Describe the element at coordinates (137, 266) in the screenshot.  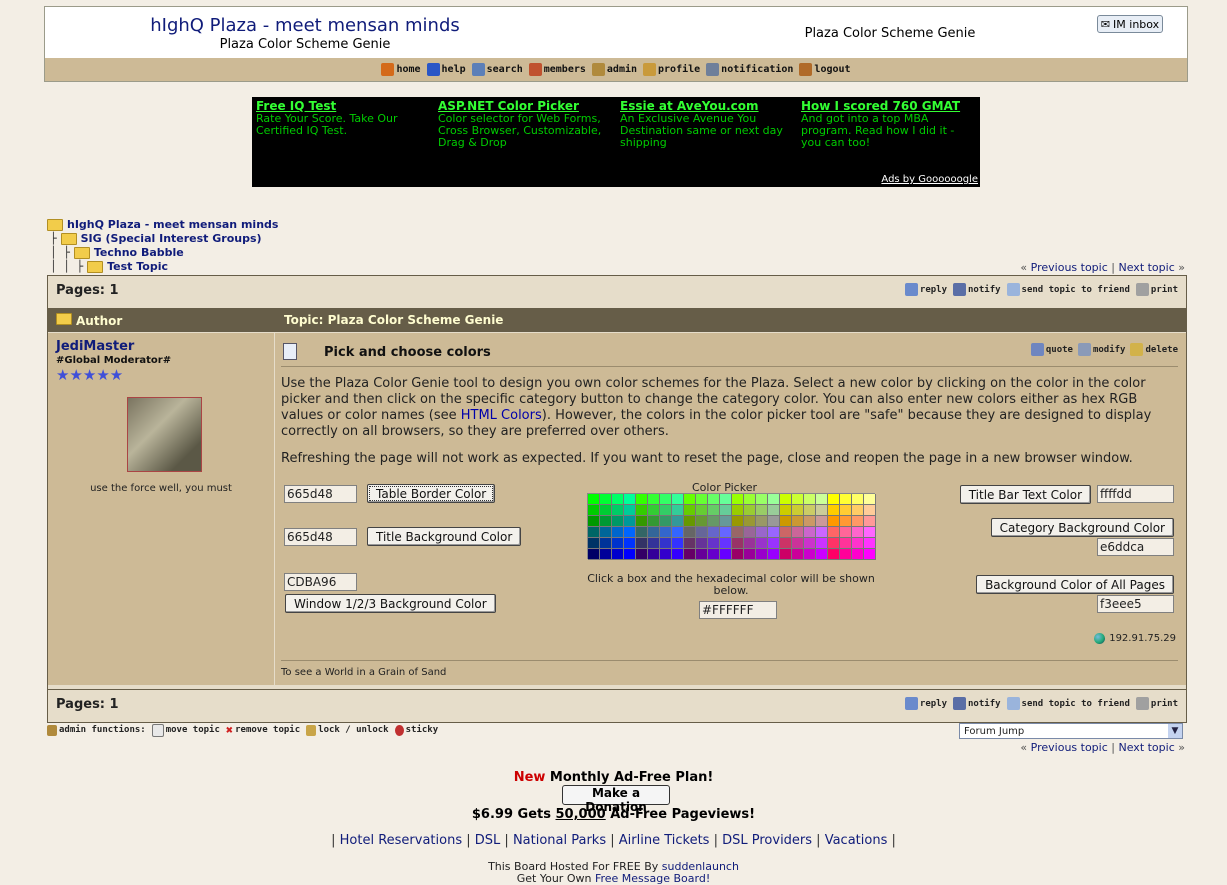
I see `breadcrumb-link: Test Topic` at that location.